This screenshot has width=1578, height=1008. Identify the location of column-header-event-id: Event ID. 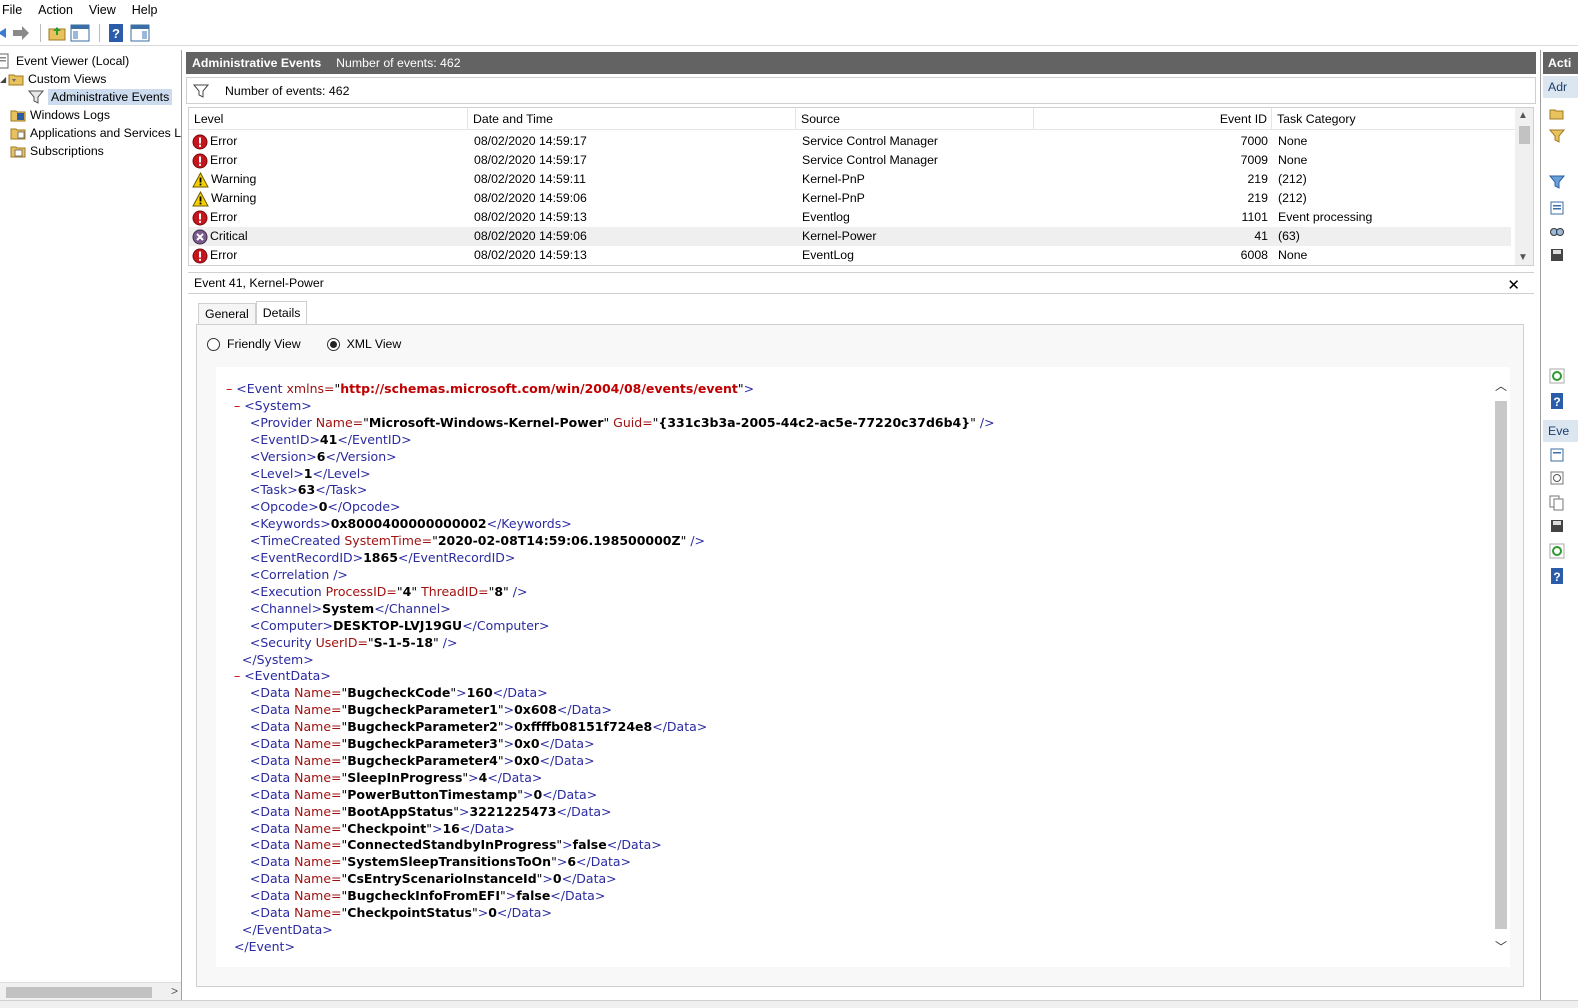
(1153, 119).